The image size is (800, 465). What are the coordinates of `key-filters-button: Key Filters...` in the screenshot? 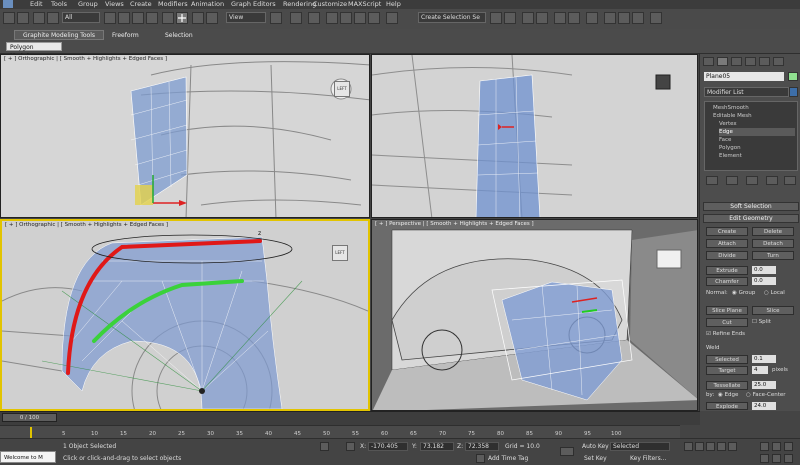 It's located at (648, 458).